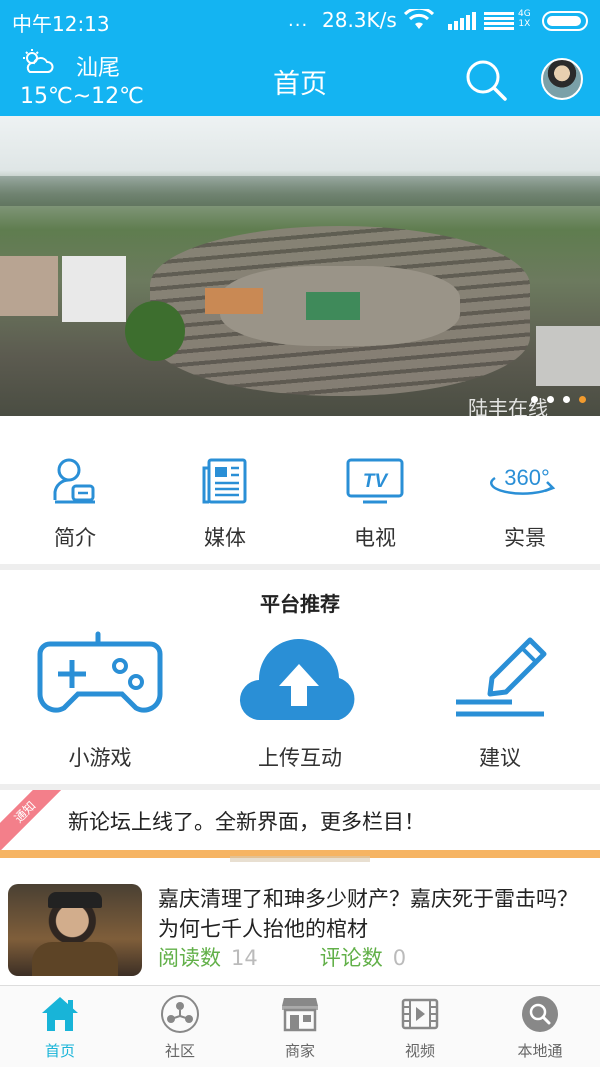 This screenshot has height=1067, width=600. What do you see at coordinates (300, 1016) in the screenshot?
I see `store-icon` at bounding box center [300, 1016].